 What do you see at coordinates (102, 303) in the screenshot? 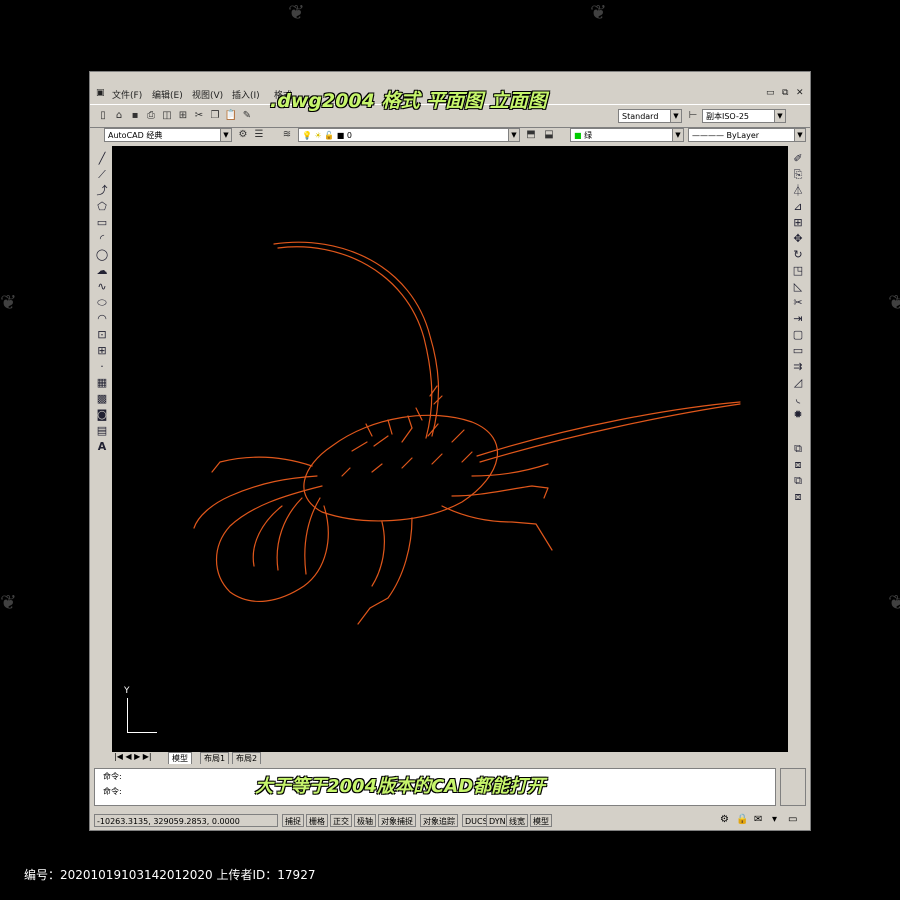
I see `ellipse-icon: ⬭` at bounding box center [102, 303].